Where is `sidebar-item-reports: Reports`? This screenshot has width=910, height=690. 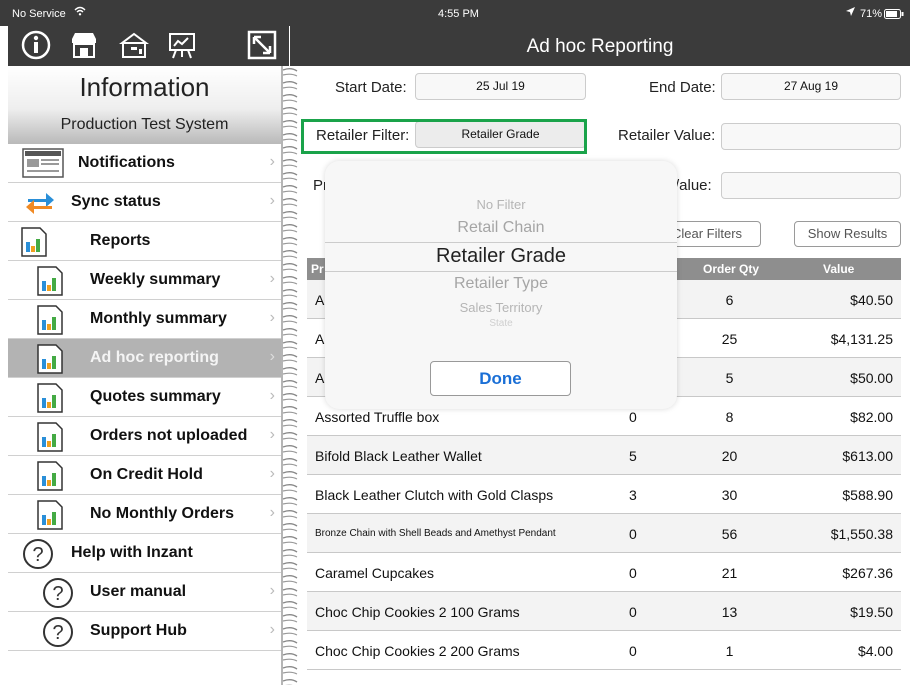
sidebar-item-reports: Reports is located at coordinates (144, 241).